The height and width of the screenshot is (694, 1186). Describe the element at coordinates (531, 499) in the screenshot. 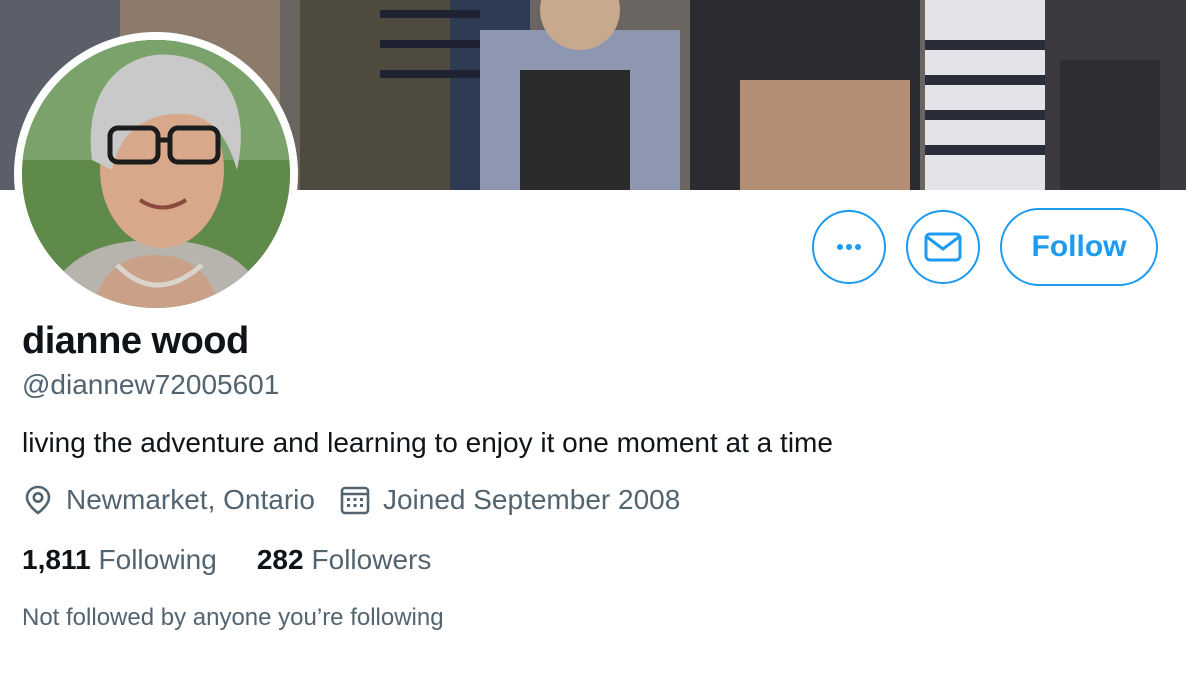

I see `joined-text: Joined September 2008` at that location.